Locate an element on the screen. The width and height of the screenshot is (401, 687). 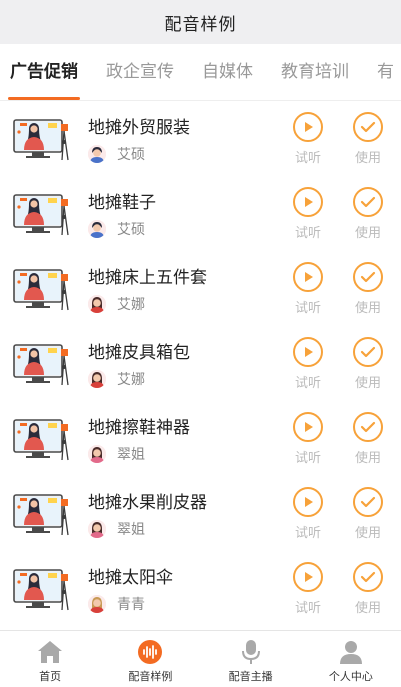
list-item: 地摊擦鞋神器 翠姐 试听 使用 is located at coordinates (200, 438).